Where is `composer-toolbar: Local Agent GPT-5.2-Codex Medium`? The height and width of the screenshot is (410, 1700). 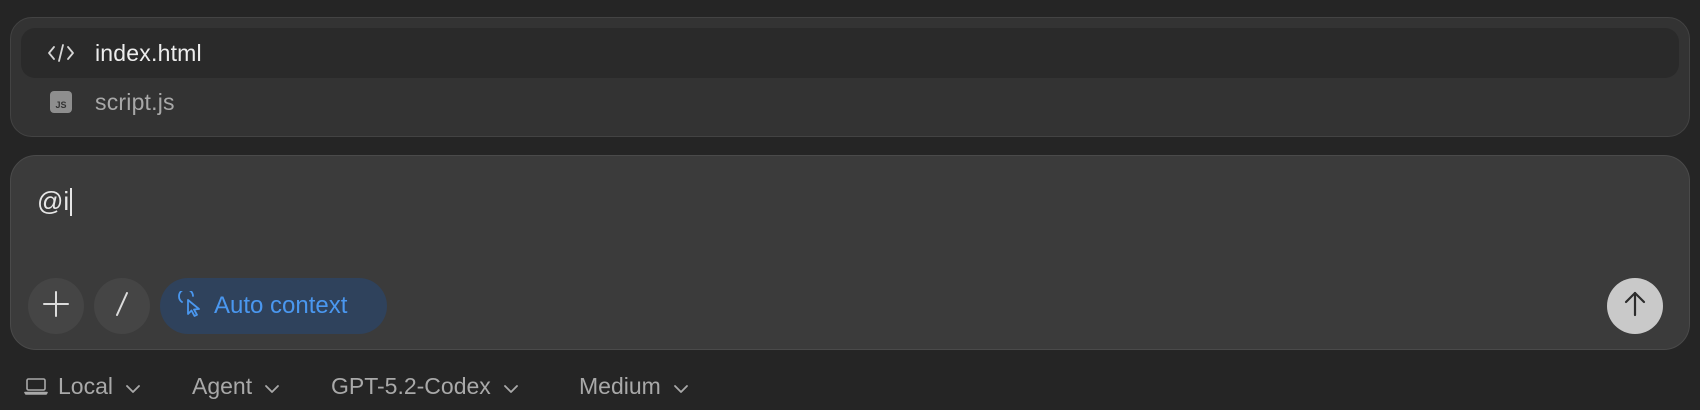
composer-toolbar: Local Agent GPT-5.2-Codex Medium is located at coordinates (850, 386).